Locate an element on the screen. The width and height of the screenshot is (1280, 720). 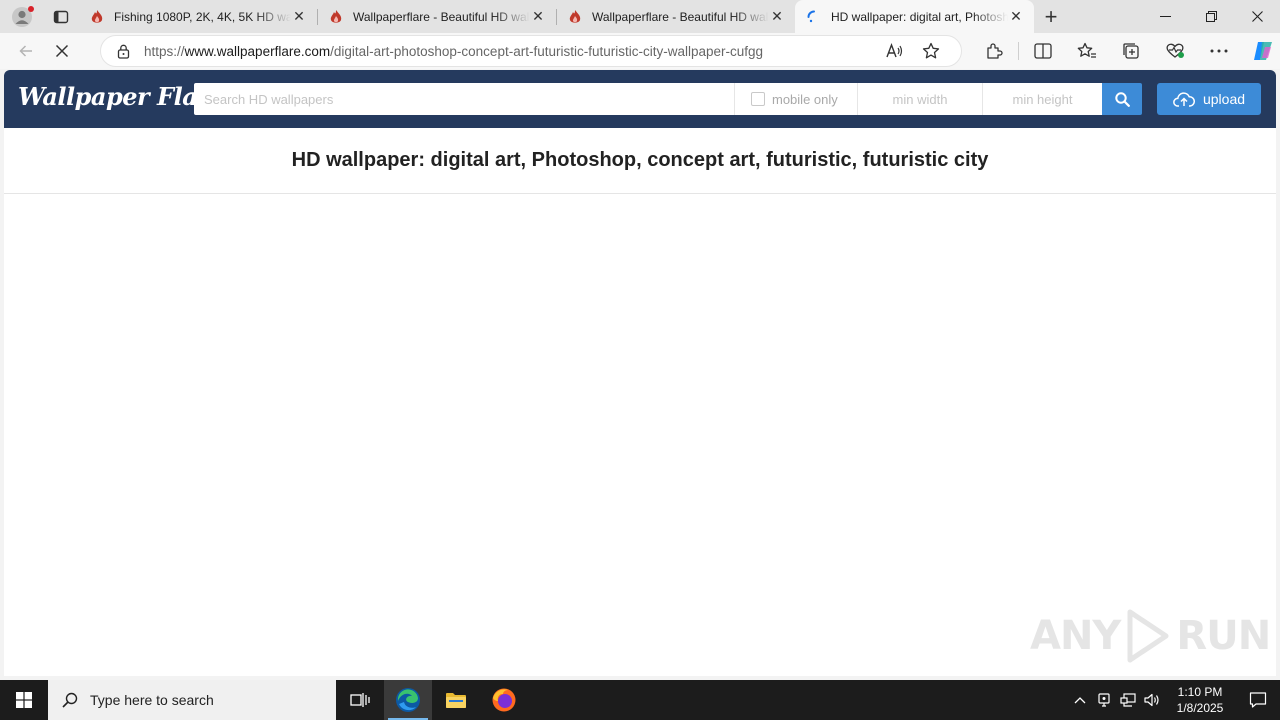
window-controls is located at coordinates (1211, 16).